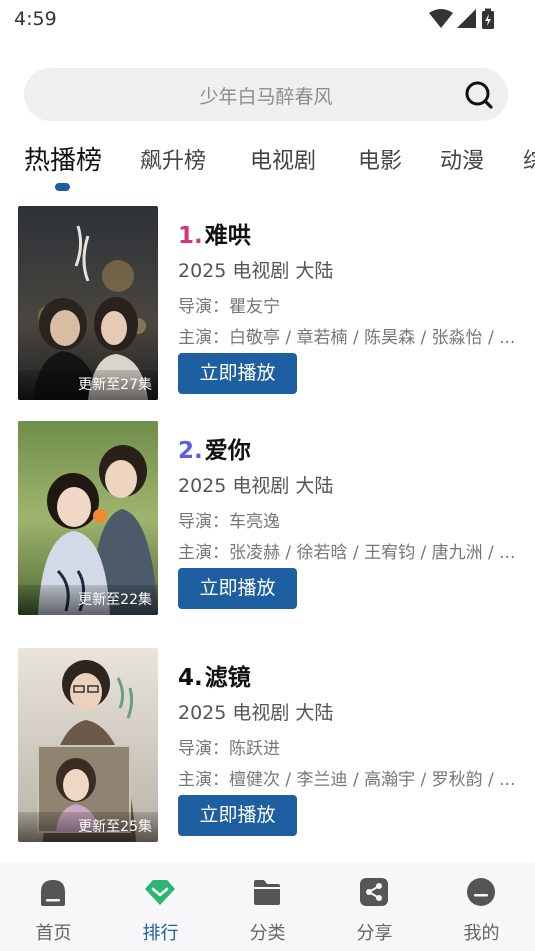 This screenshot has height=951, width=535. I want to click on tab-active-indicator, so click(62, 187).